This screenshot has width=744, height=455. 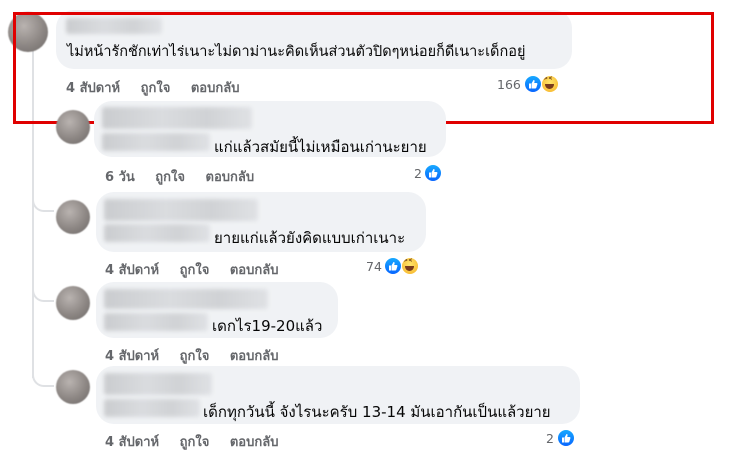 I want to click on comment-text: แก่แล้วสมัยนี้ไม่เหมือนเก่านะยาย, so click(x=320, y=147).